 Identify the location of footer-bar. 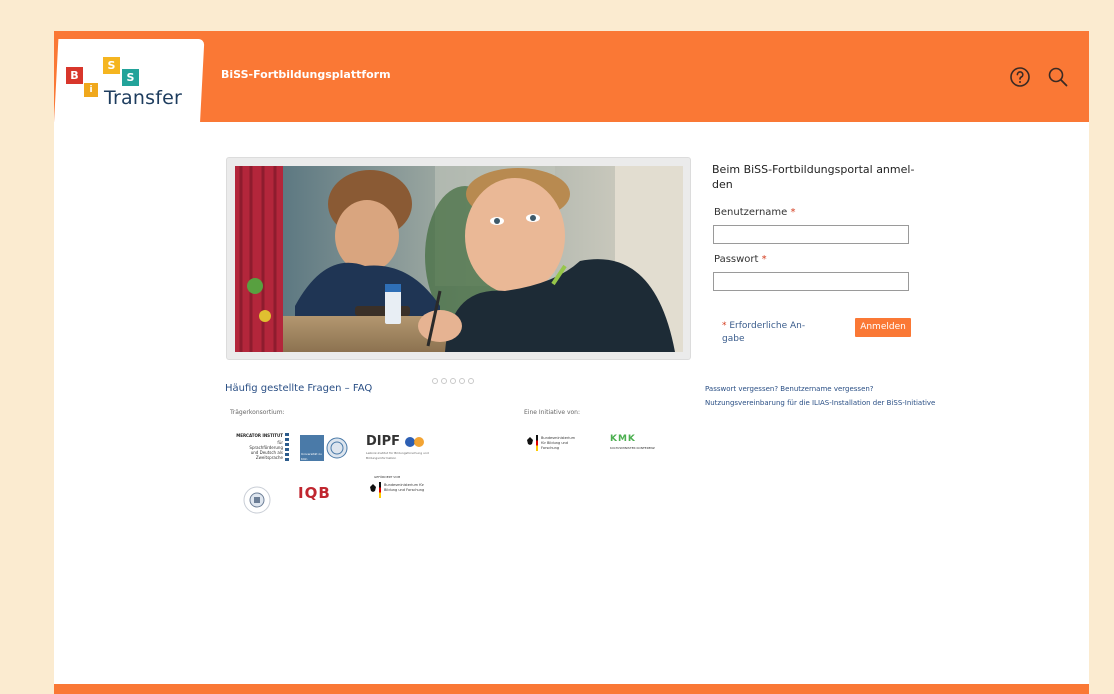
(571, 689).